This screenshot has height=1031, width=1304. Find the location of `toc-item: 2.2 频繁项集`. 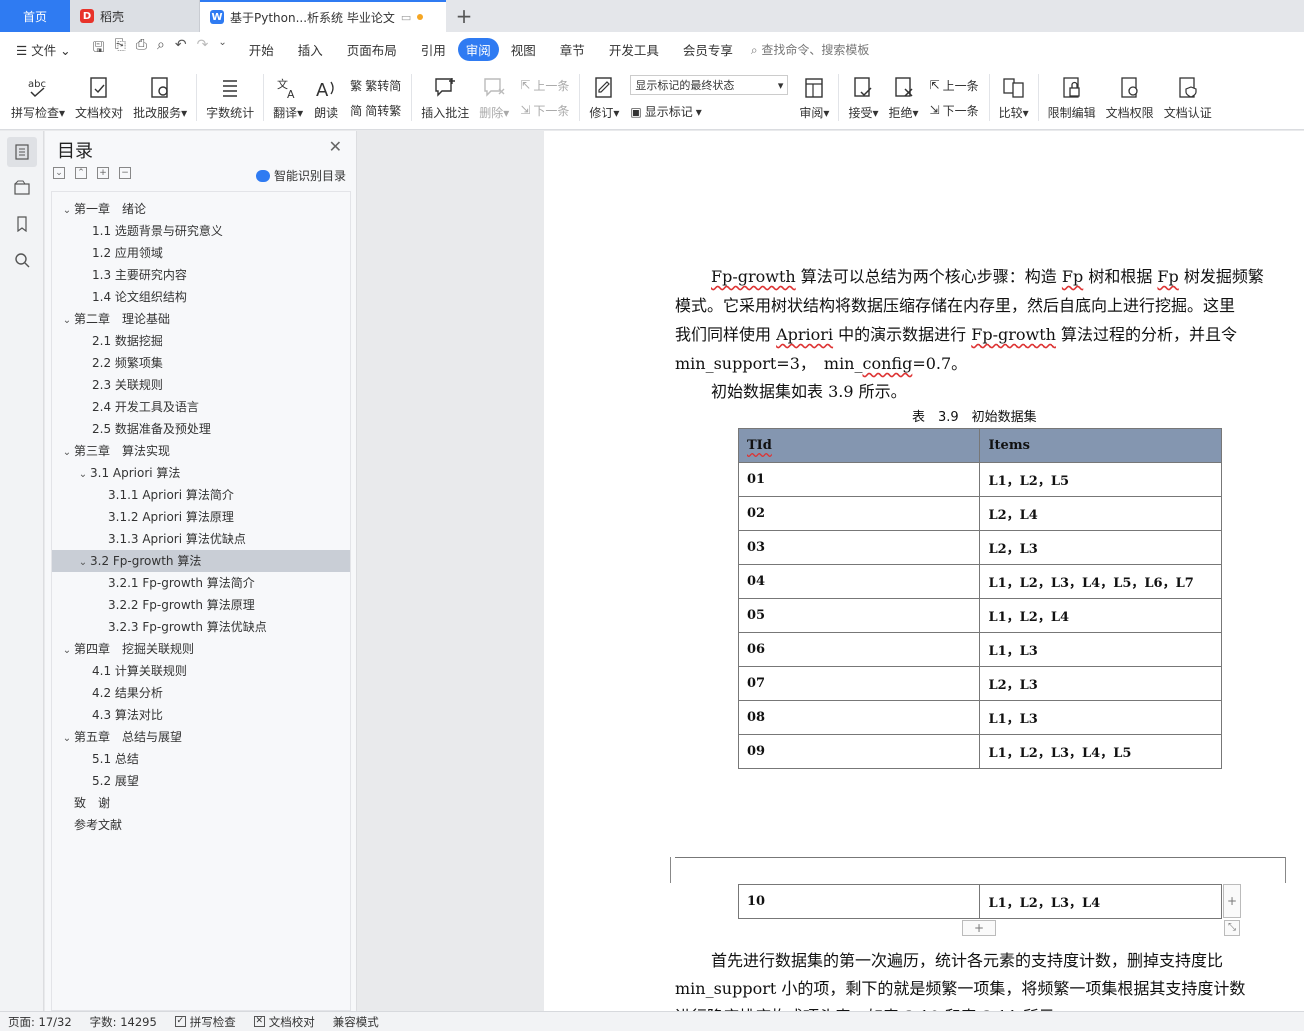

toc-item: 2.2 频繁项集 is located at coordinates (201, 363).